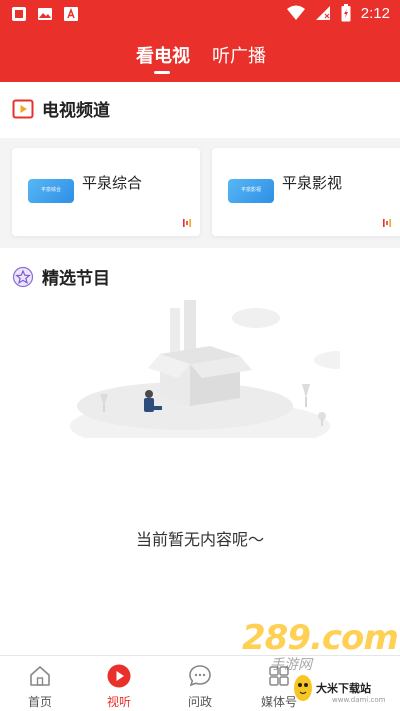 The height and width of the screenshot is (711, 400). I want to click on channel-logo-text: 平泉综合, so click(50, 190).